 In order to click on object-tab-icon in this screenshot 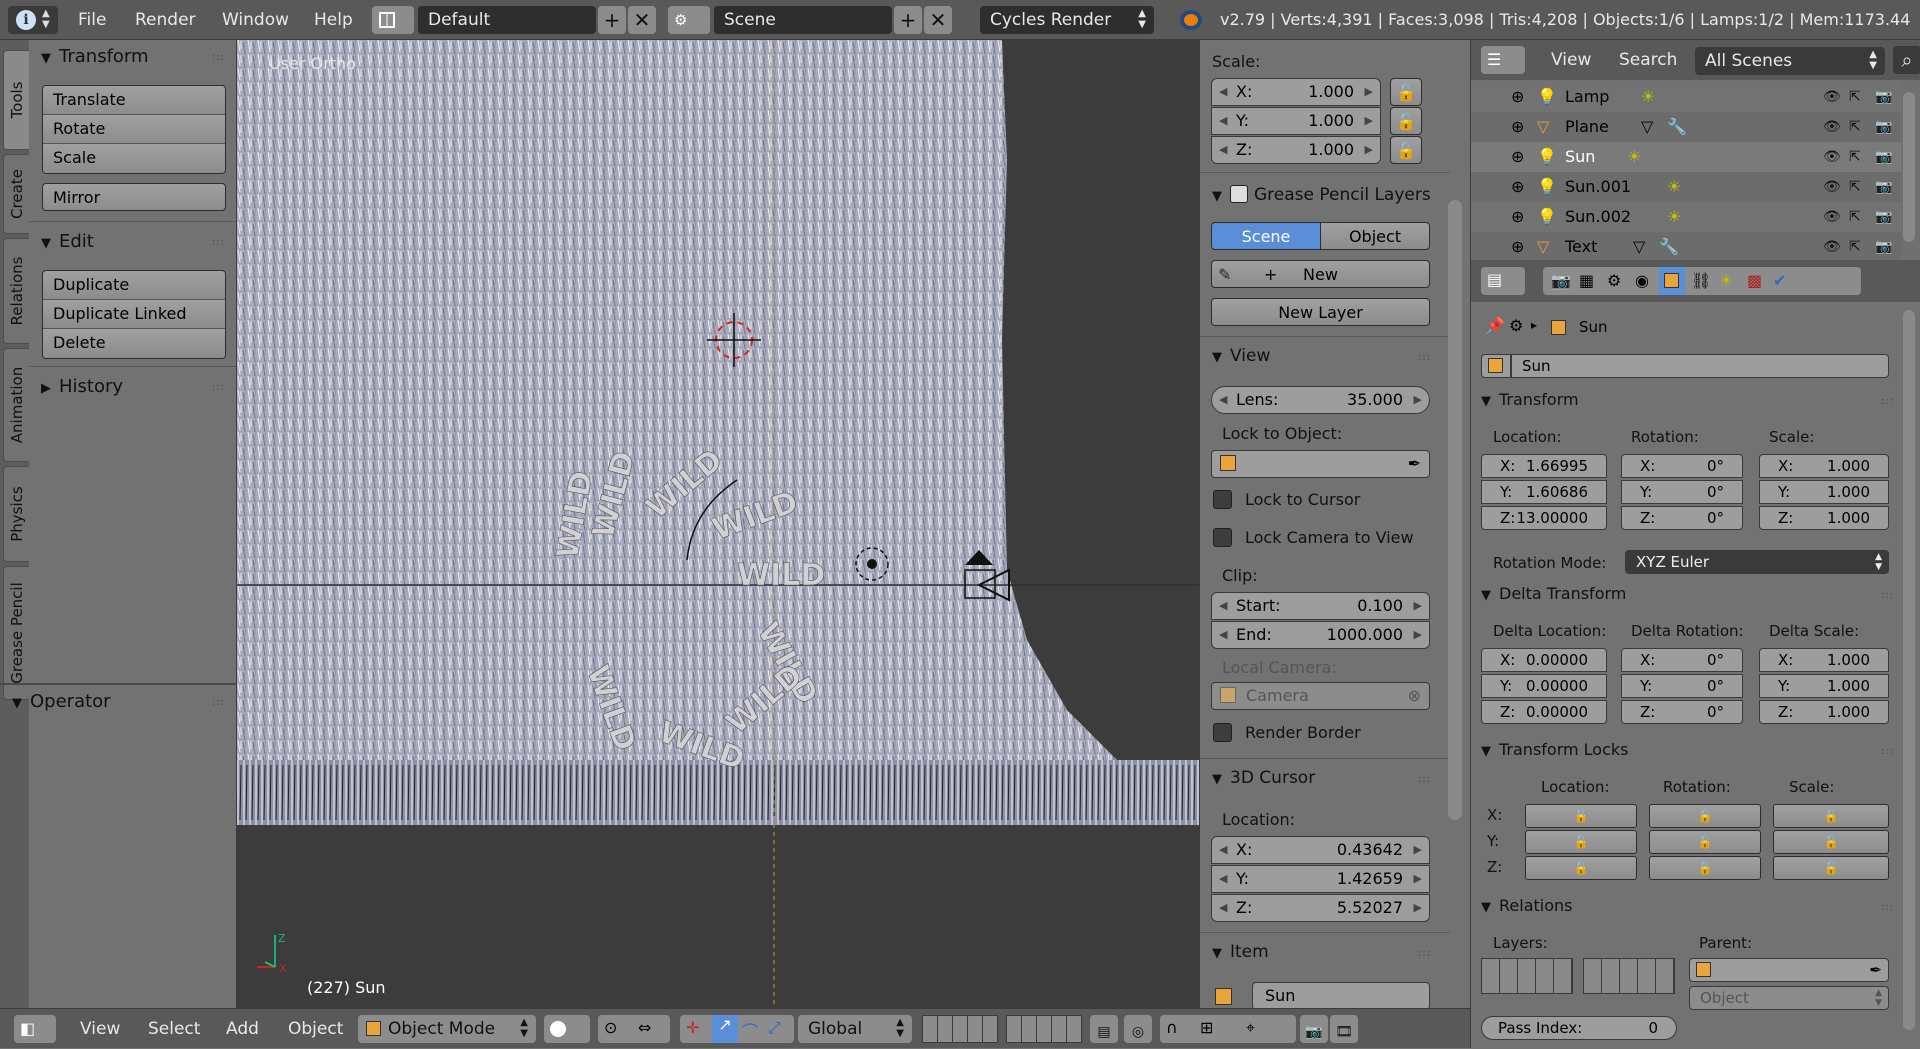, I will do `click(1672, 281)`.